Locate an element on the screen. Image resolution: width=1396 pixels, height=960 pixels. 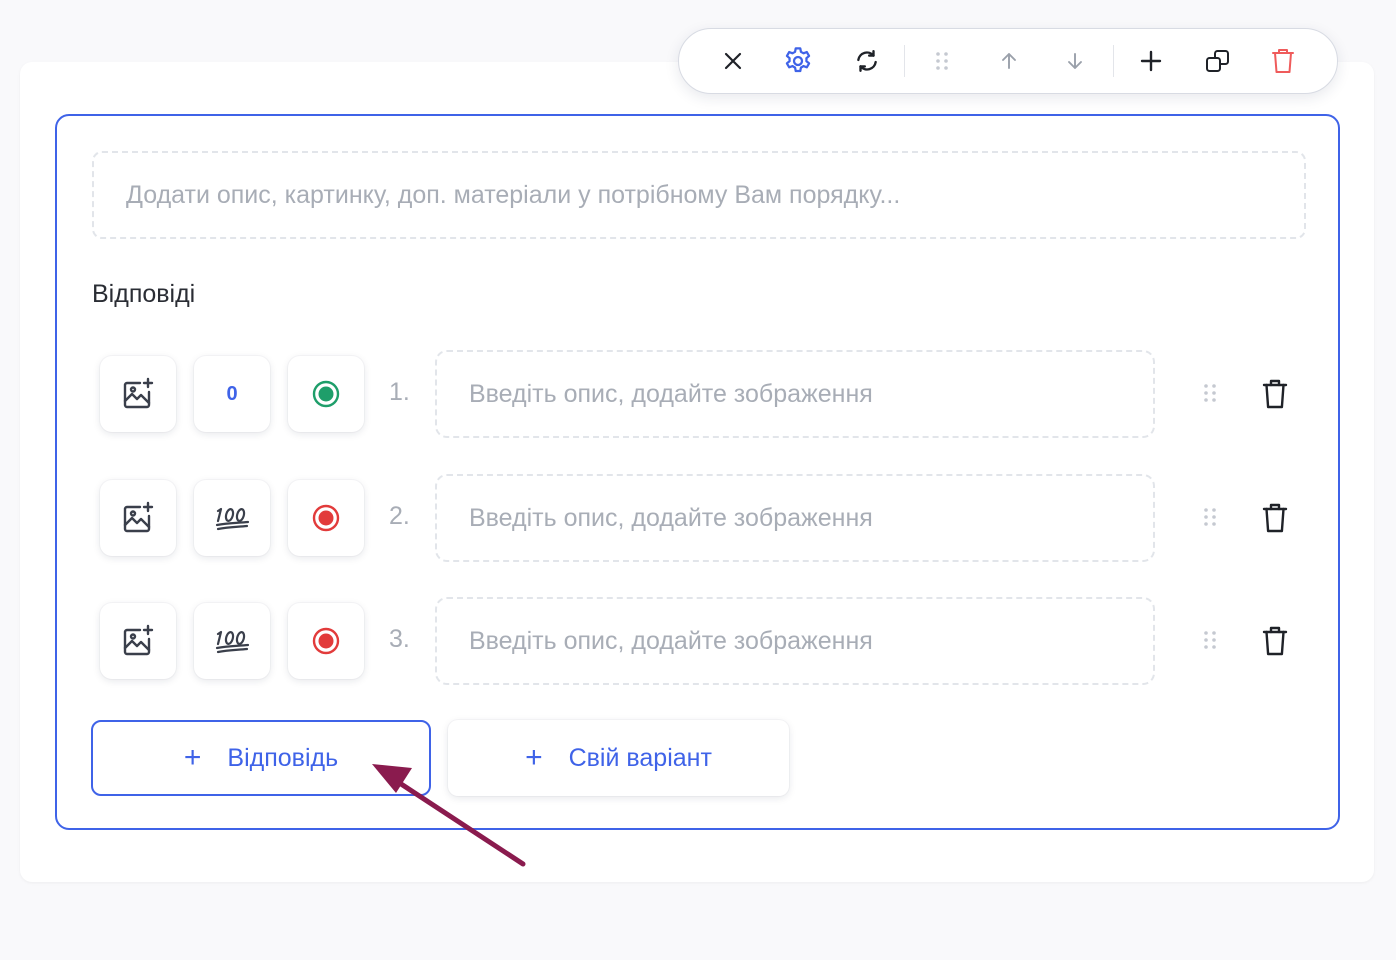
answer-row: 3. Введіть опис, додайте зображення is located at coordinates (697, 644).